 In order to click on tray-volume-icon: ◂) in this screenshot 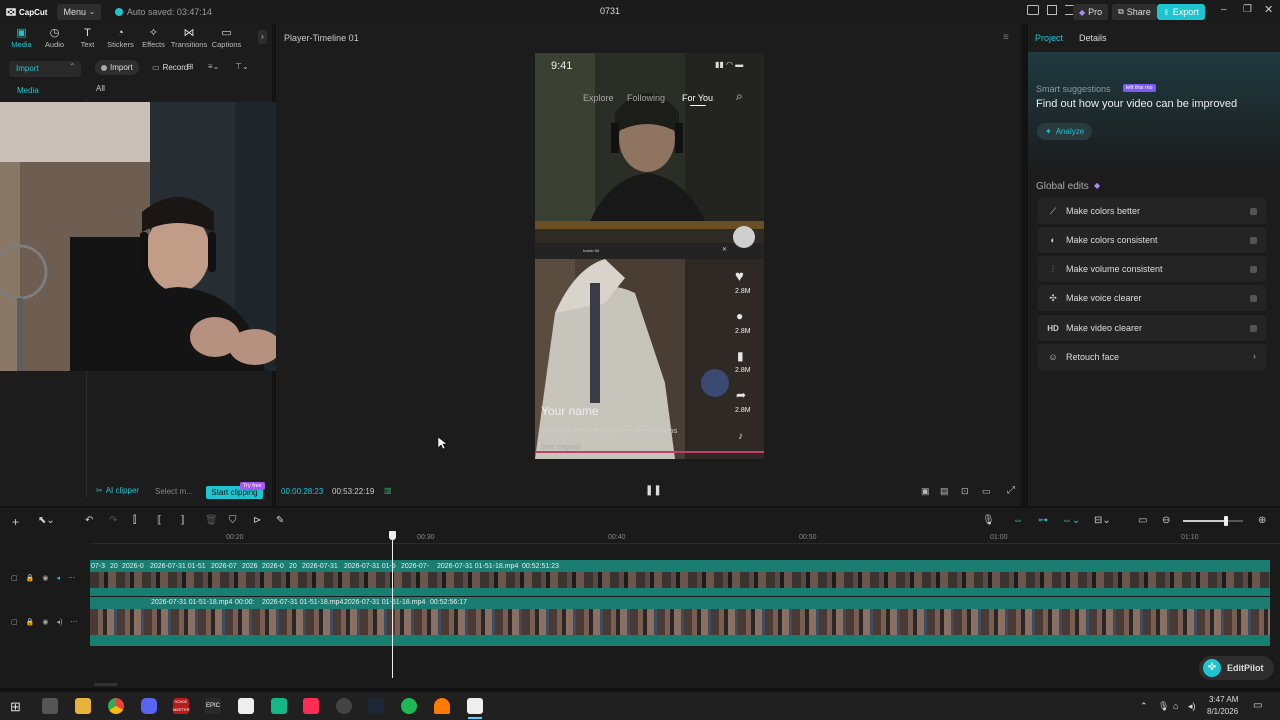, I will do `click(1192, 706)`.